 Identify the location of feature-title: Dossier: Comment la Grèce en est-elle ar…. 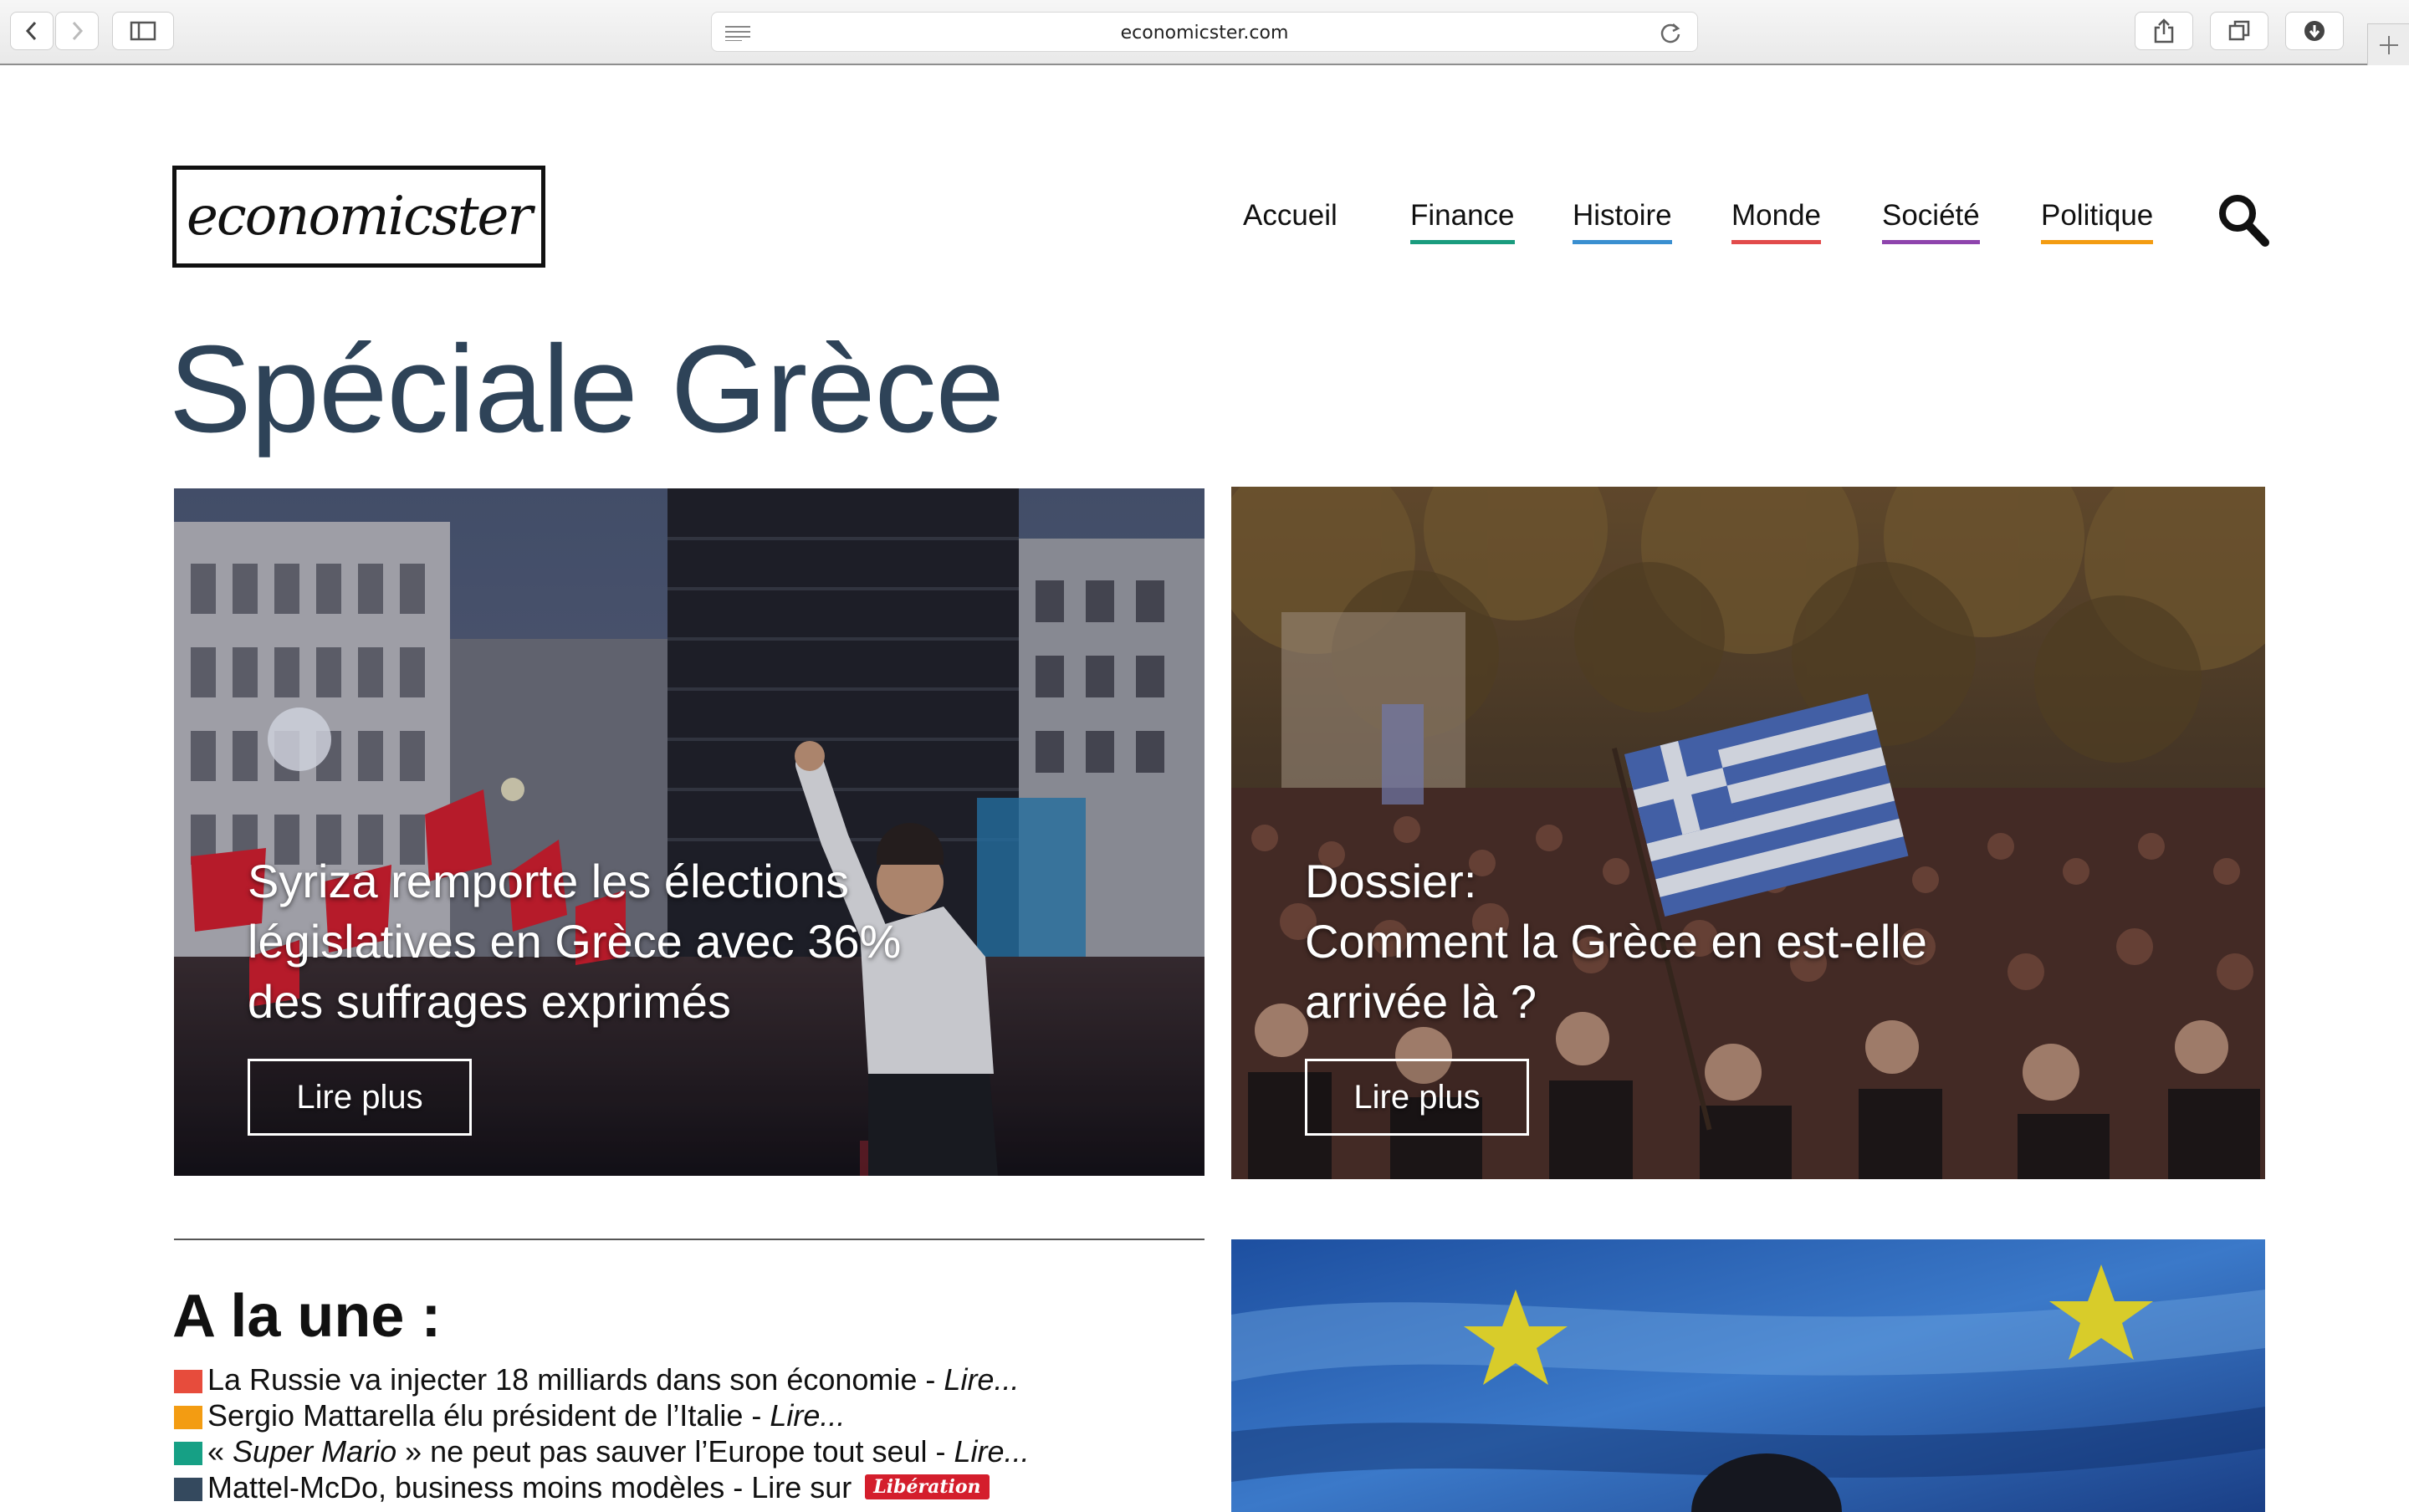
(1616, 941).